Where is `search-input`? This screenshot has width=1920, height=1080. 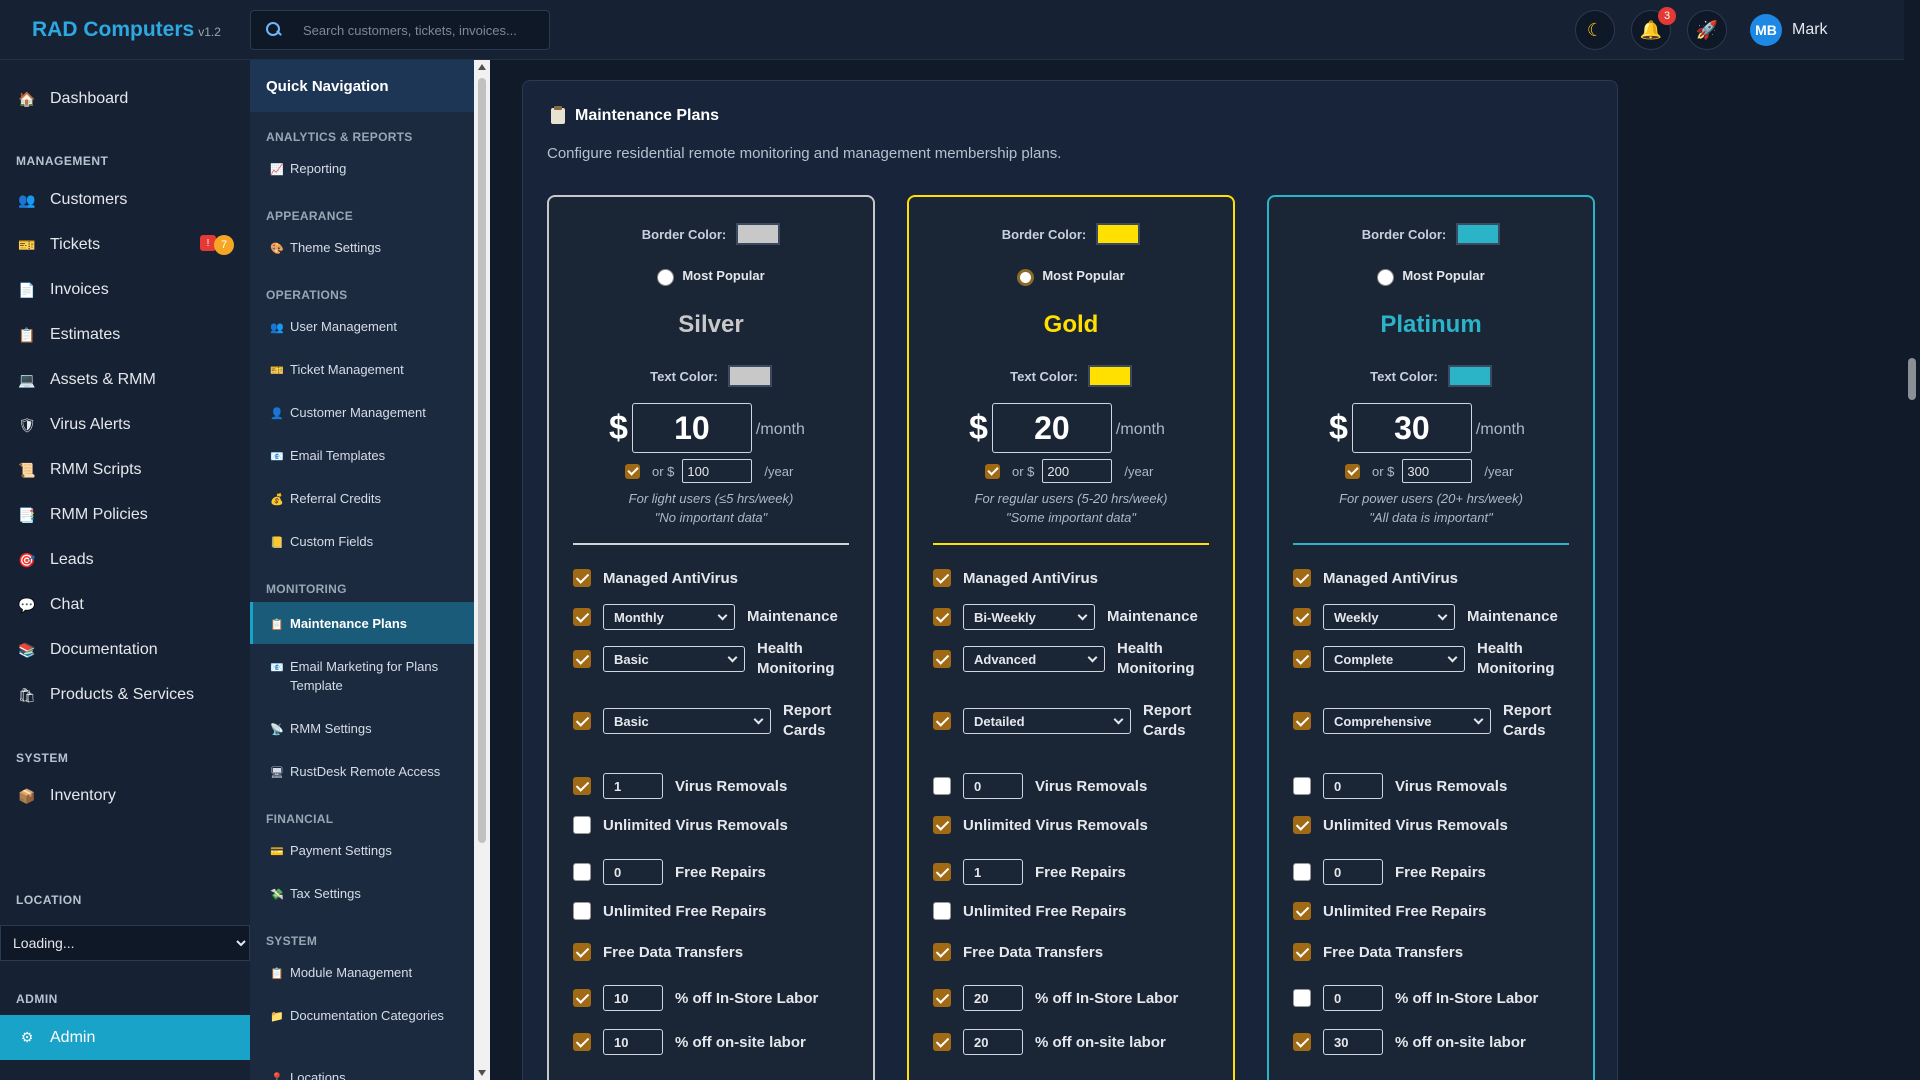 search-input is located at coordinates (423, 30).